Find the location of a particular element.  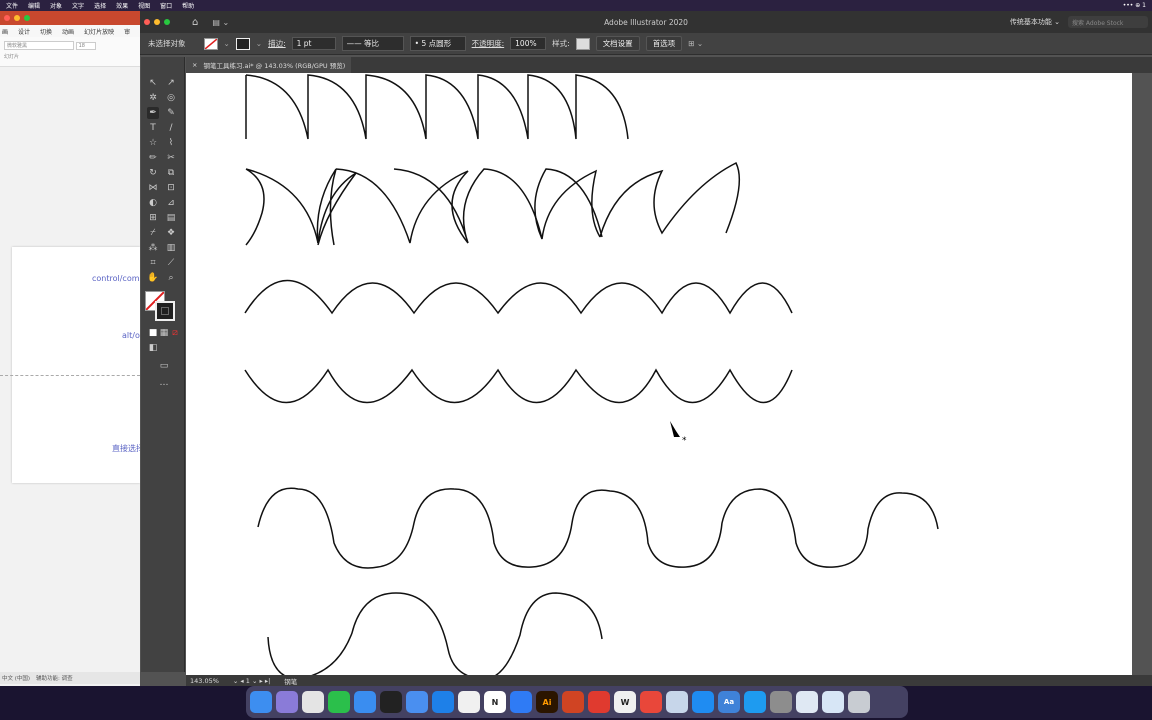

workspace-switcher: 传统基本功能 ⌄ is located at coordinates (1035, 22).